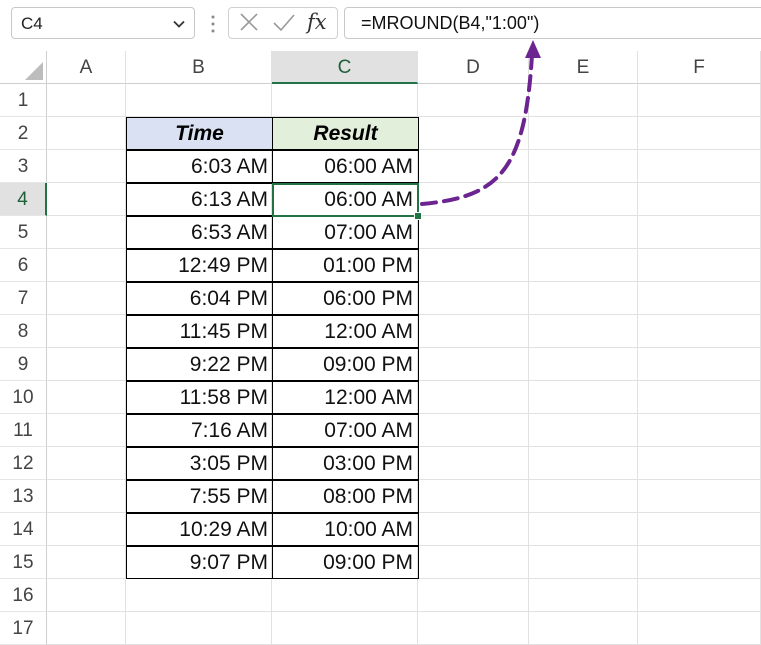  I want to click on time-cell: 9:22 PM, so click(199, 364).